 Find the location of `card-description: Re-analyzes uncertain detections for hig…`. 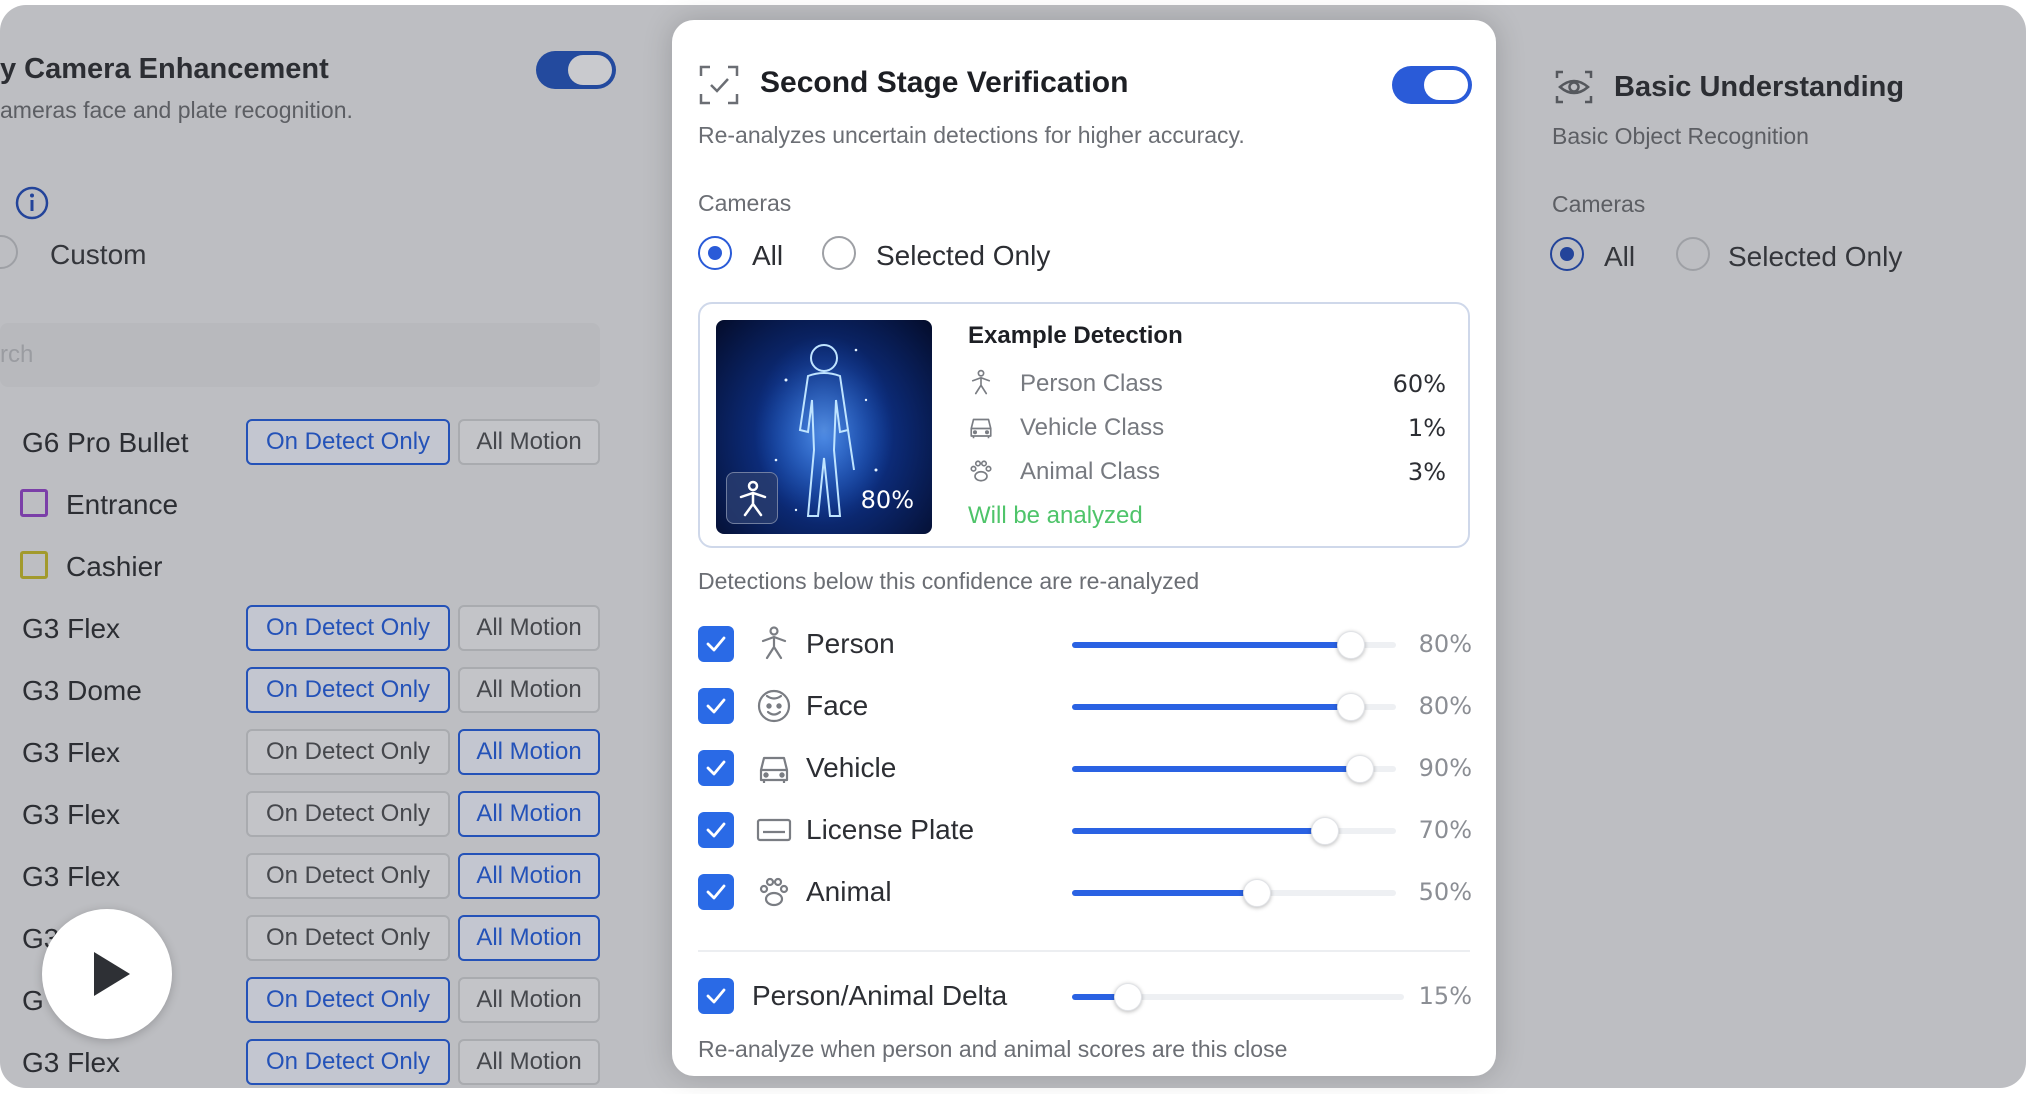

card-description: Re-analyzes uncertain detections for hig… is located at coordinates (971, 135).